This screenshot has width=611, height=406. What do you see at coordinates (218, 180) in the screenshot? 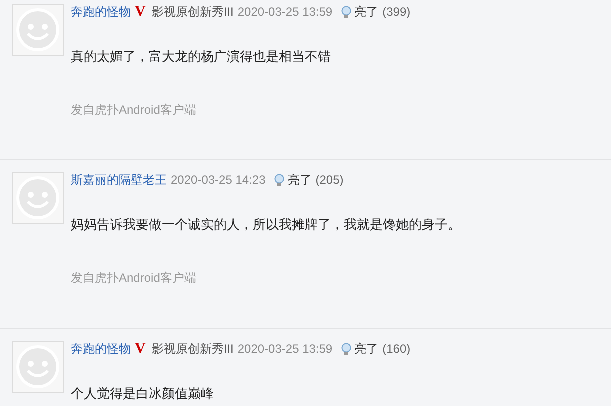
I see `post-time: 2020-03-25 14:23` at bounding box center [218, 180].